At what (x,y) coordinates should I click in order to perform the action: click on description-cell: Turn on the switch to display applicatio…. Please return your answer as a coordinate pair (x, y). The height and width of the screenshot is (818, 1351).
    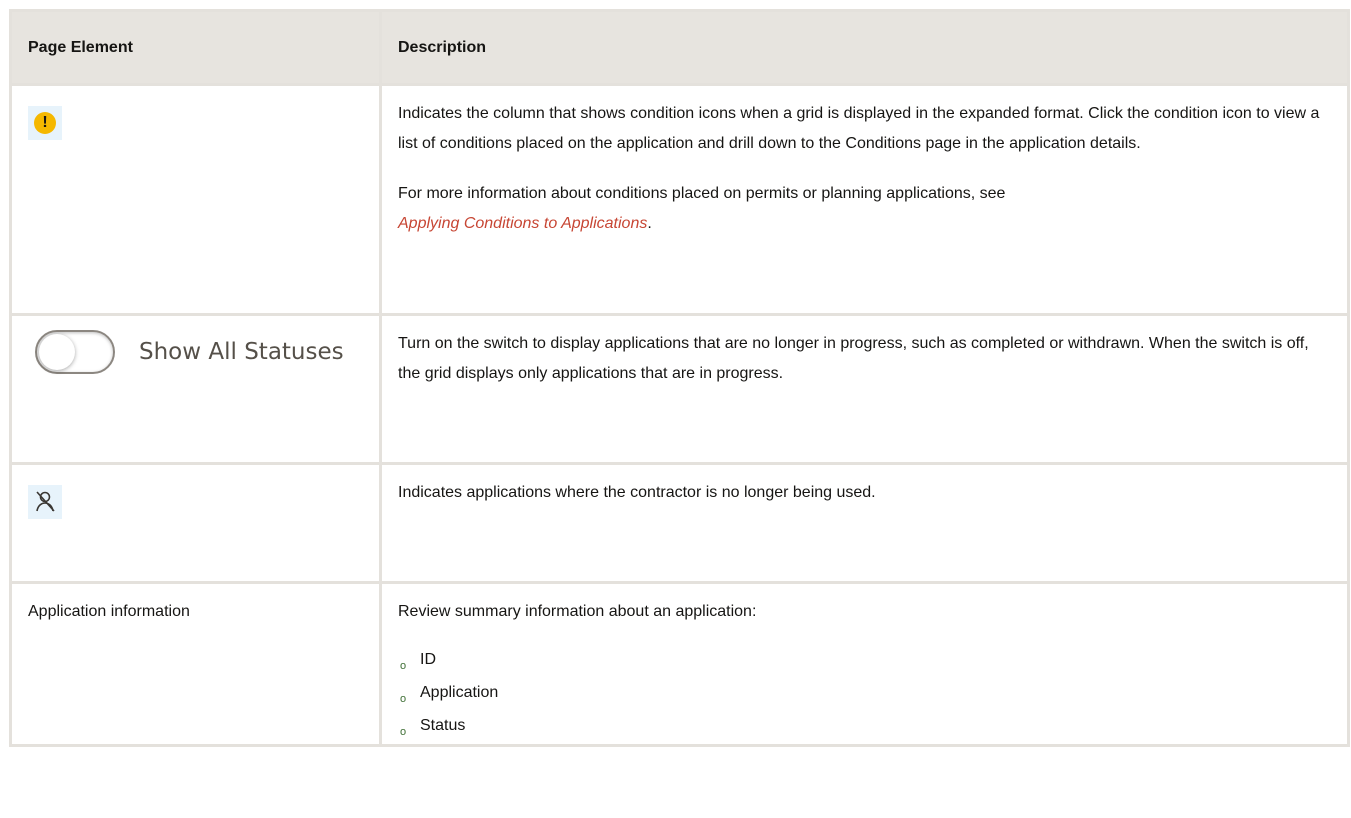
    Looking at the image, I should click on (864, 389).